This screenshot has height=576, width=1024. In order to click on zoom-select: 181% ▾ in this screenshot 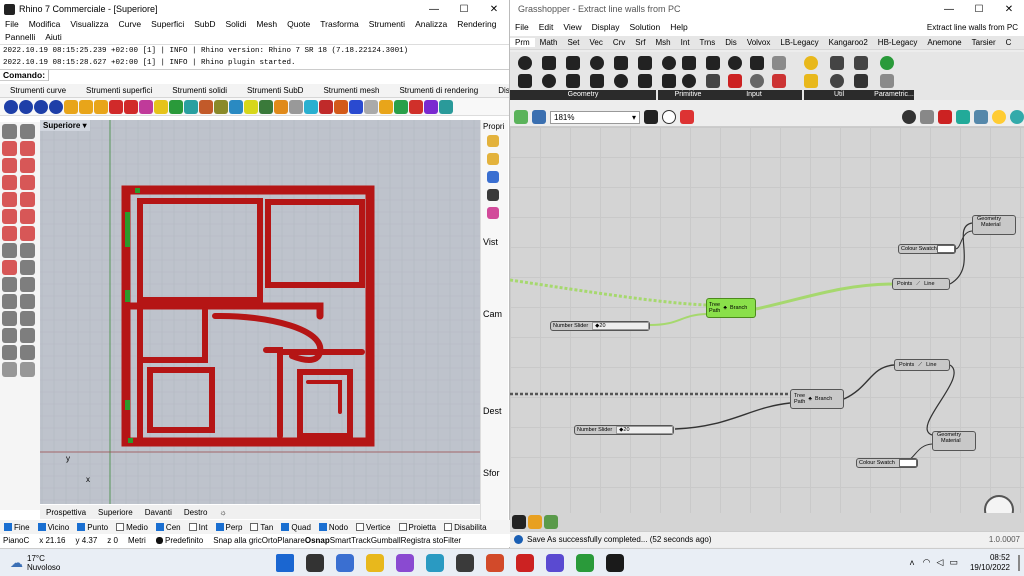, I will do `click(595, 117)`.